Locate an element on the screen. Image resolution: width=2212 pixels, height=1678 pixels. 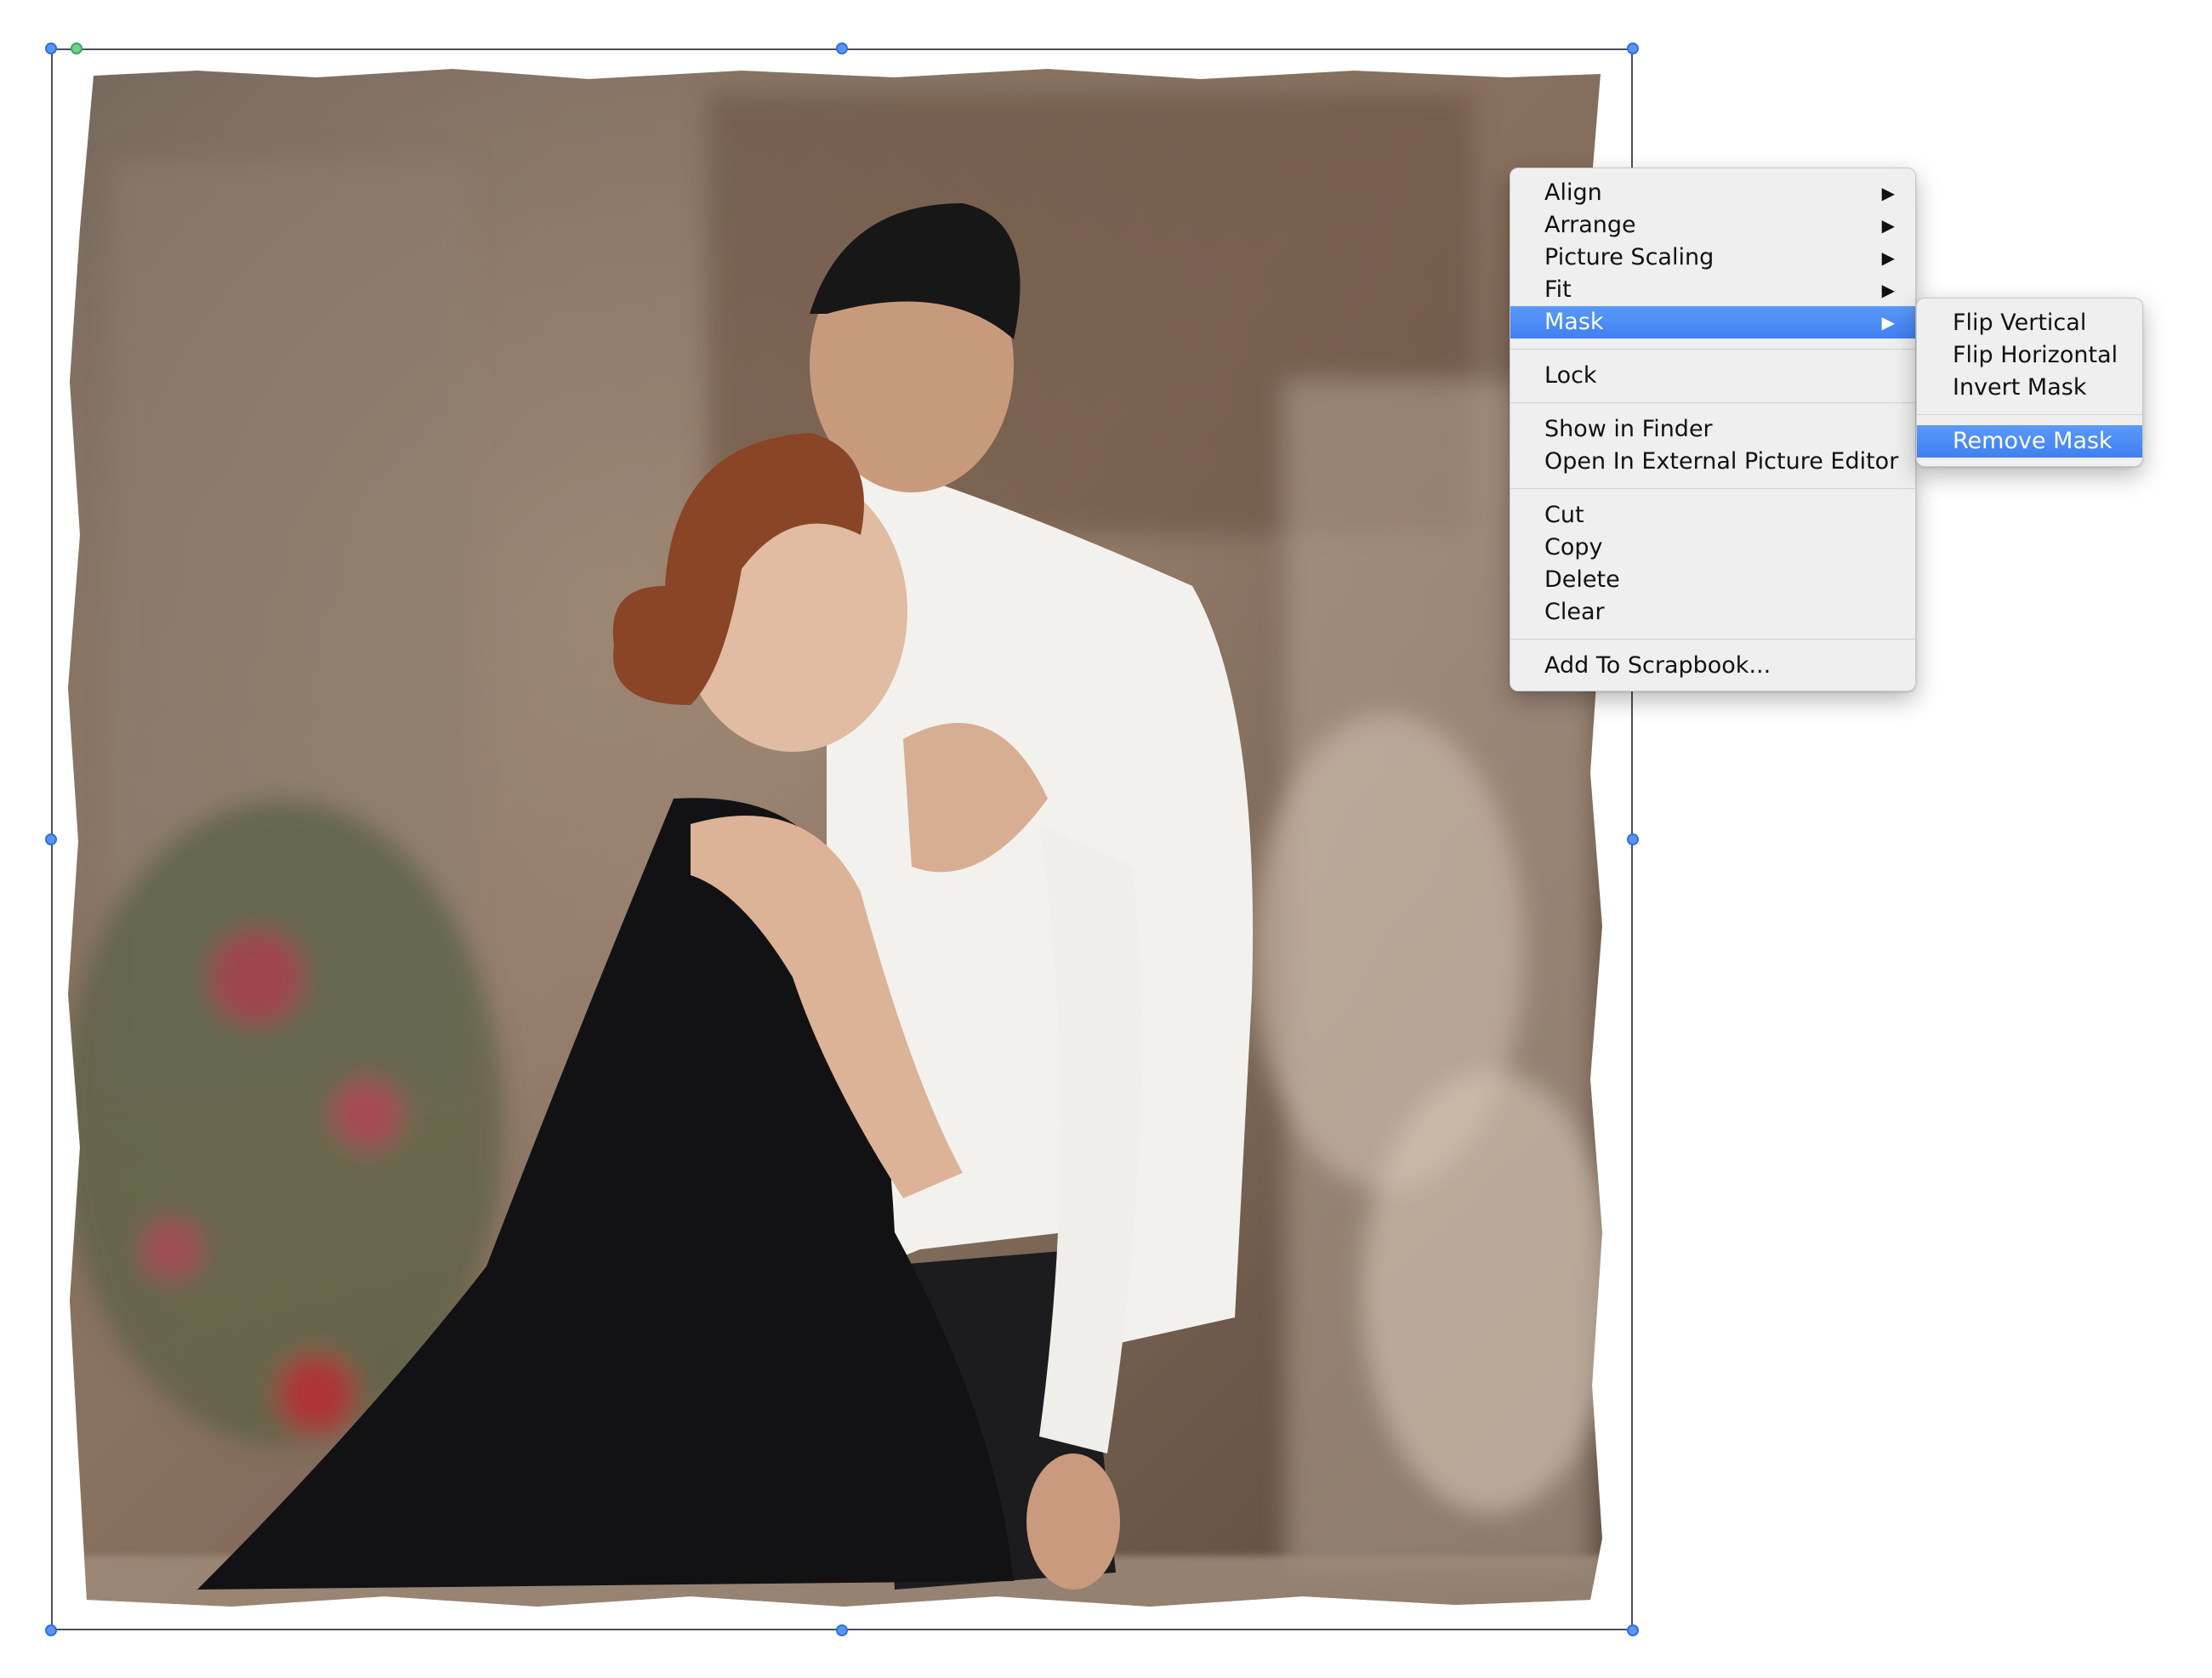
resize-handle-bottom-right is located at coordinates (1633, 1630).